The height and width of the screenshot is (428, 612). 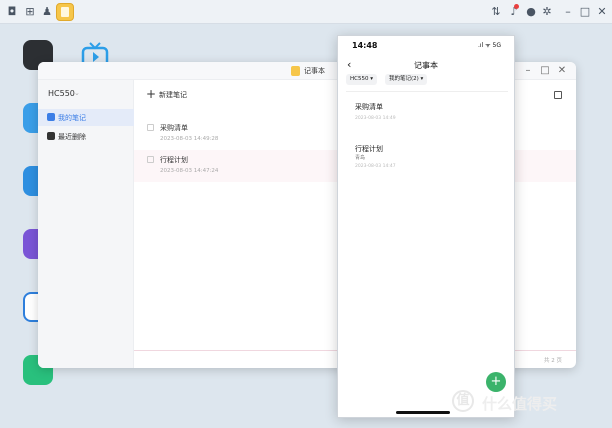 What do you see at coordinates (602, 12) in the screenshot?
I see `close-icon: ✕` at bounding box center [602, 12].